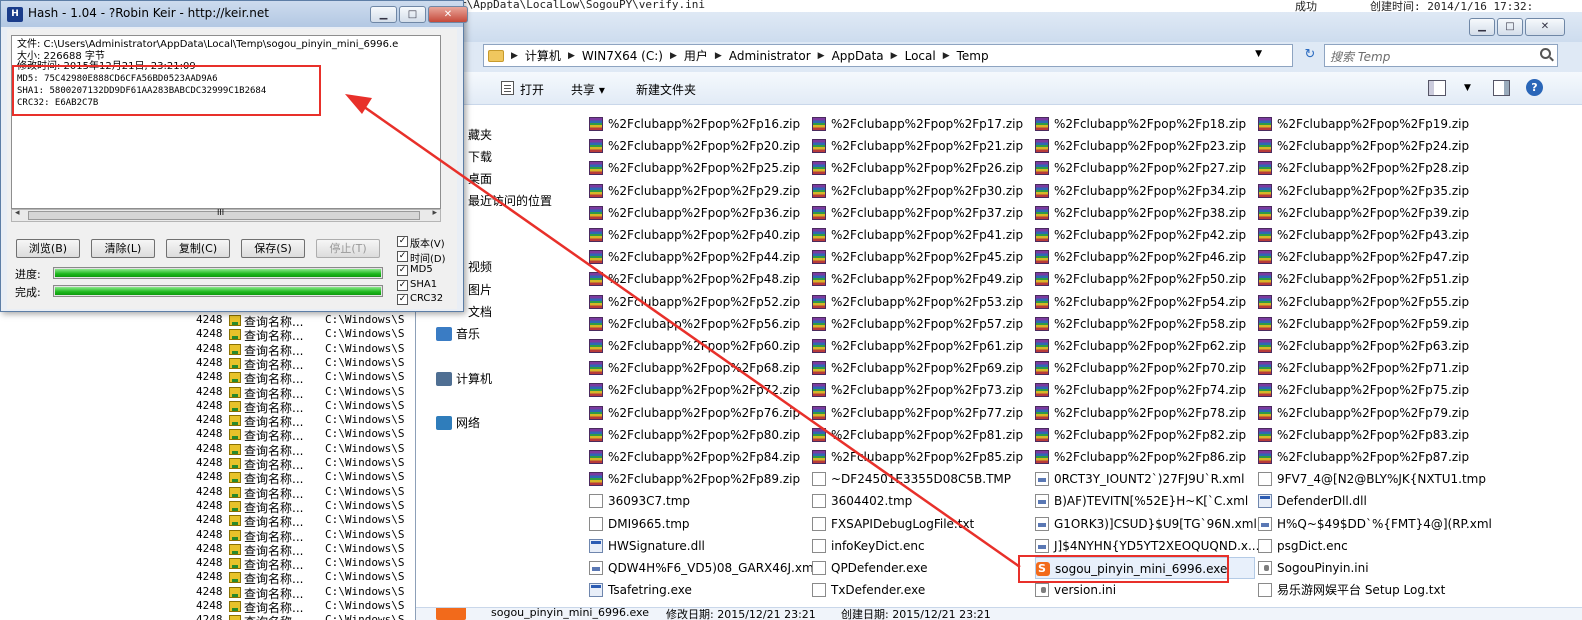 The width and height of the screenshot is (1582, 620). I want to click on scroll-left-icon: ◂, so click(17, 213).